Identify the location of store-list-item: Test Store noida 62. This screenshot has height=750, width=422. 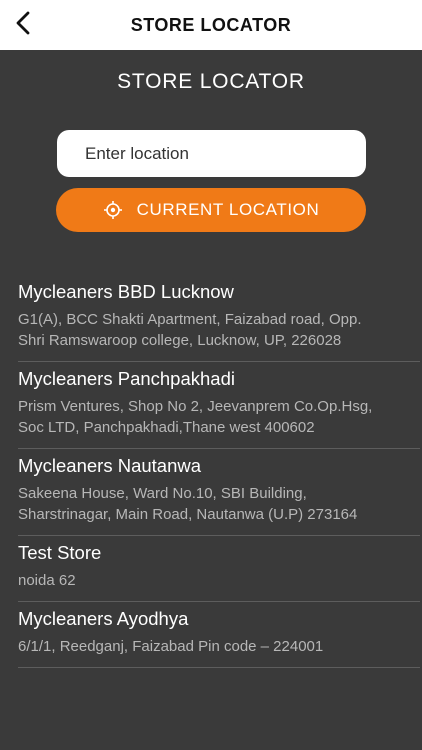
(219, 569).